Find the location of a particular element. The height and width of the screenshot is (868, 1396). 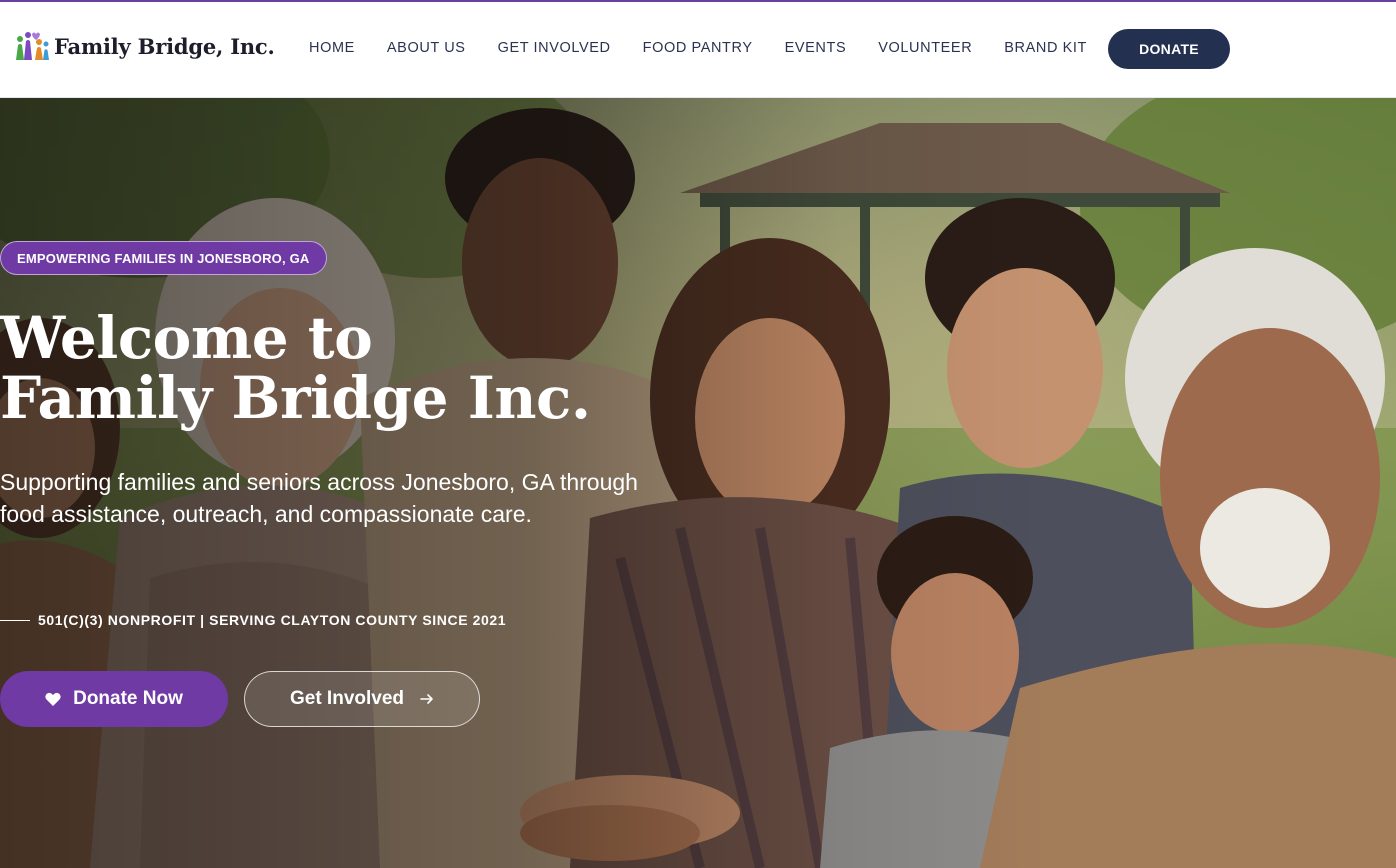

nav-food-pantry: FOOD PANTRY is located at coordinates (698, 48).